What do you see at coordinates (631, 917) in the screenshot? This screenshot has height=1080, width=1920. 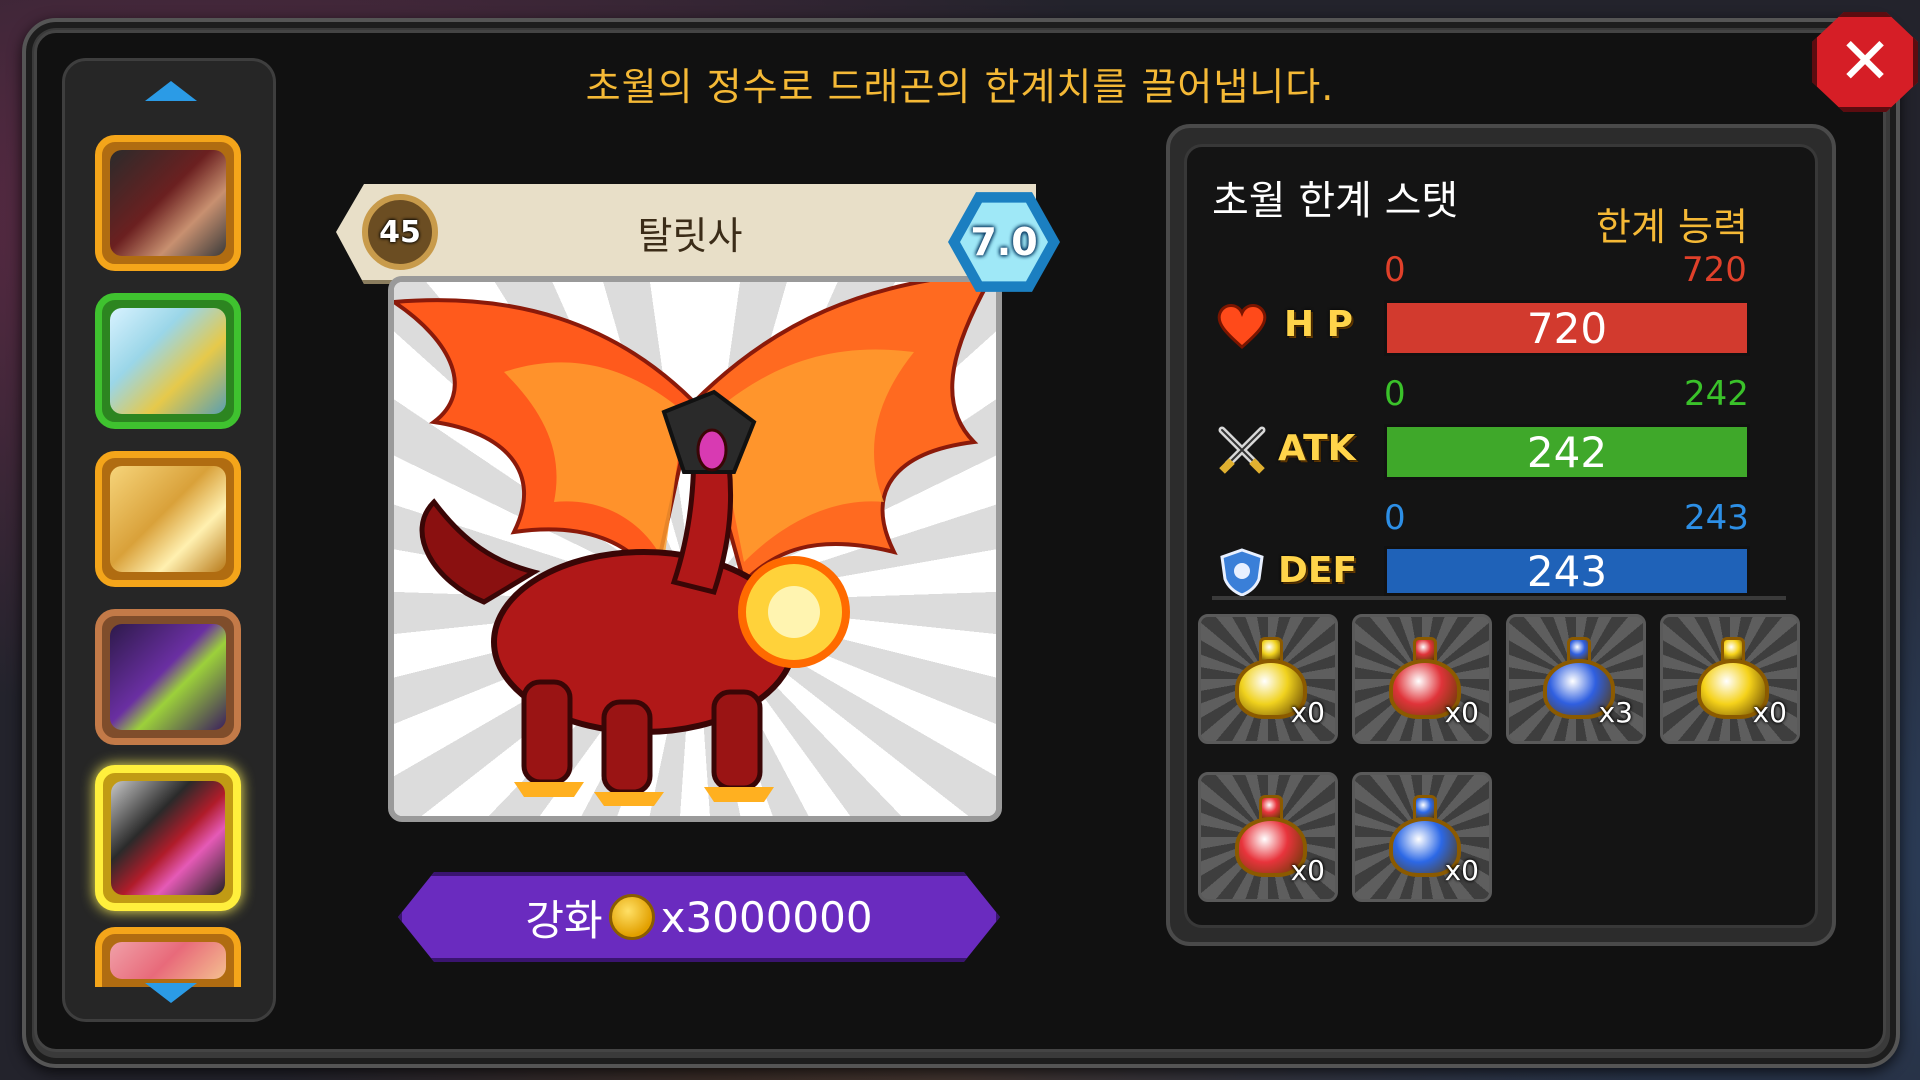 I see `gold-coin-icon` at bounding box center [631, 917].